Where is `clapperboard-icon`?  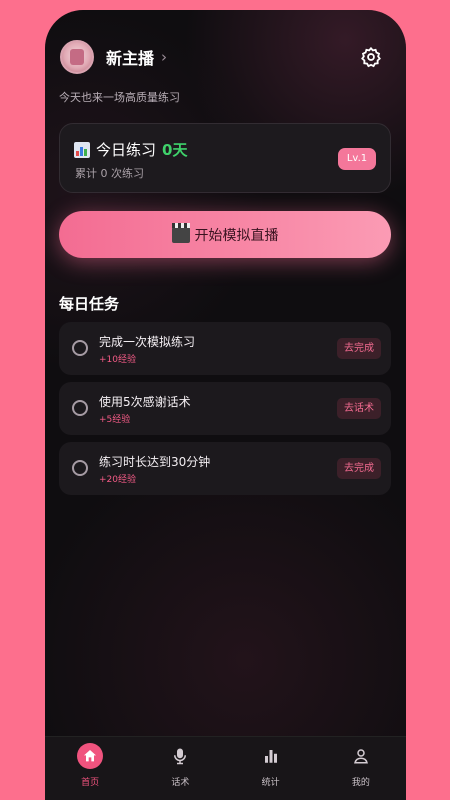
clapperboard-icon is located at coordinates (180, 232).